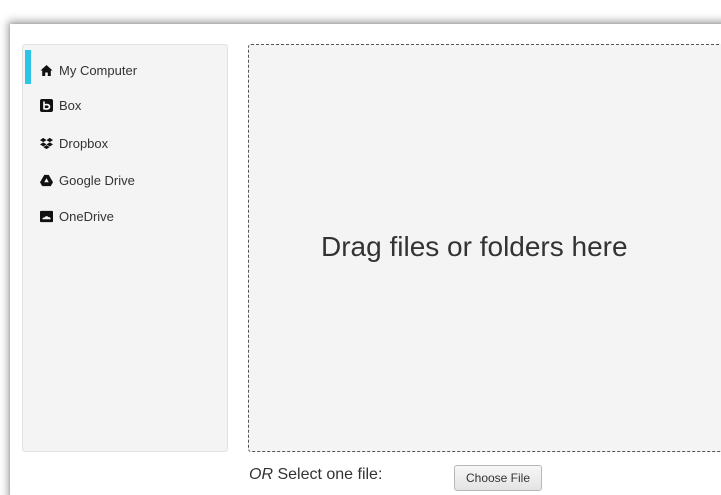 The height and width of the screenshot is (495, 721). Describe the element at coordinates (125, 143) in the screenshot. I see `sidebar-item-dropbox: Dropbox` at that location.